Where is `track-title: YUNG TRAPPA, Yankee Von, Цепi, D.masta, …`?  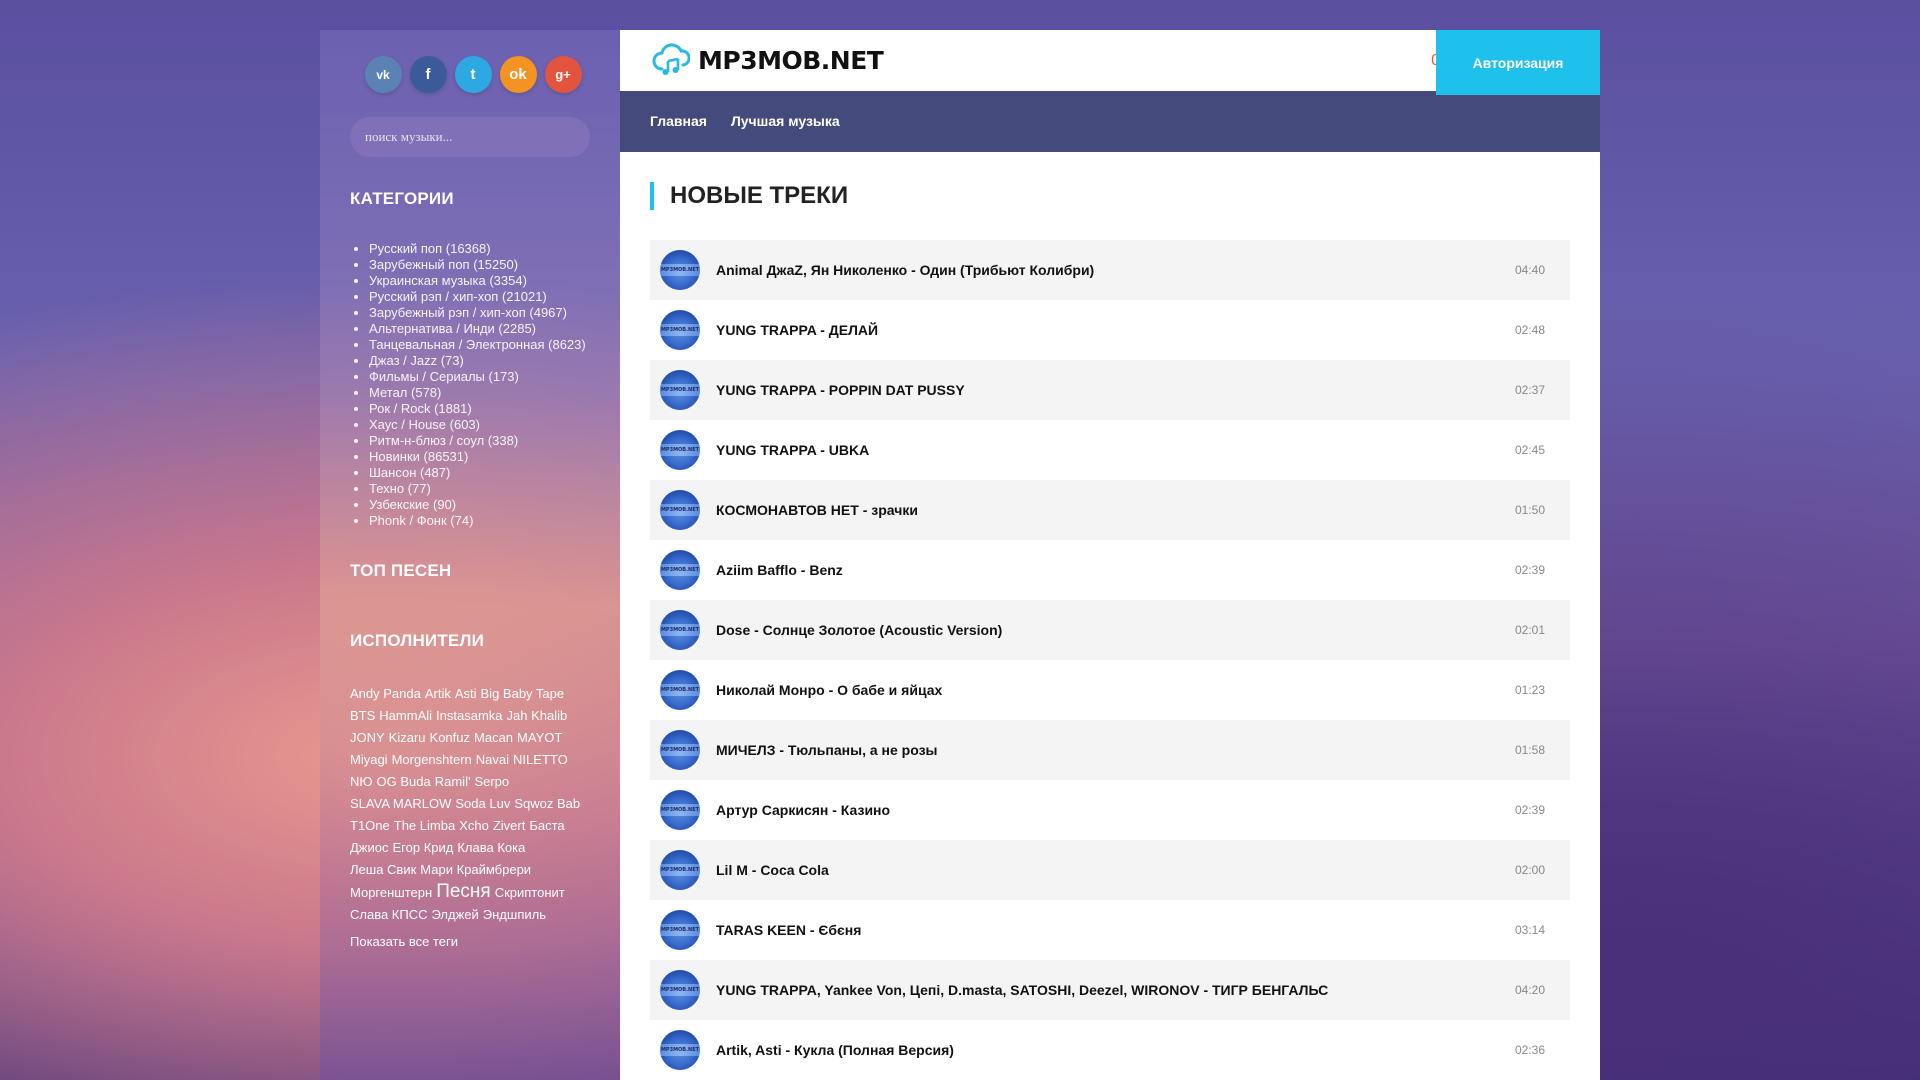
track-title: YUNG TRAPPA, Yankee Von, Цепi, D.masta, … is located at coordinates (1022, 990).